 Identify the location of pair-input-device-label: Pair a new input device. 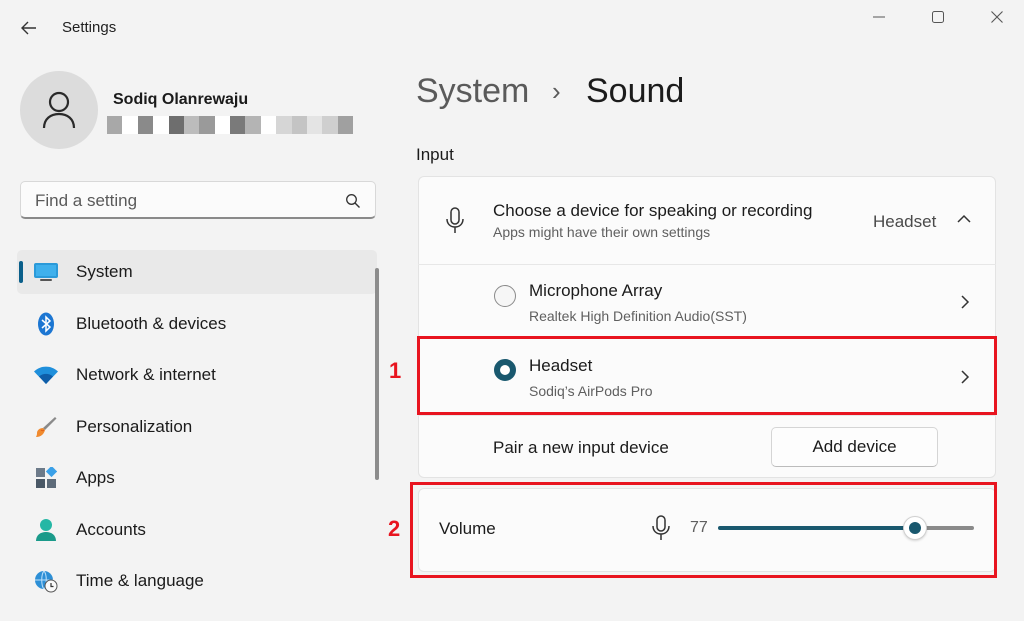
(581, 447).